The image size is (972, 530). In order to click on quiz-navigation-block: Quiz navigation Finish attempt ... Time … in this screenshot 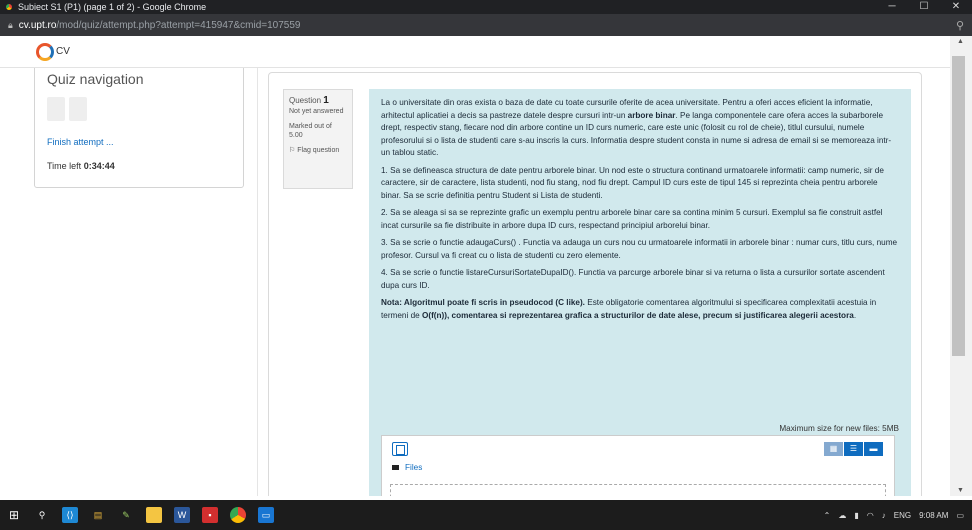, I will do `click(139, 128)`.